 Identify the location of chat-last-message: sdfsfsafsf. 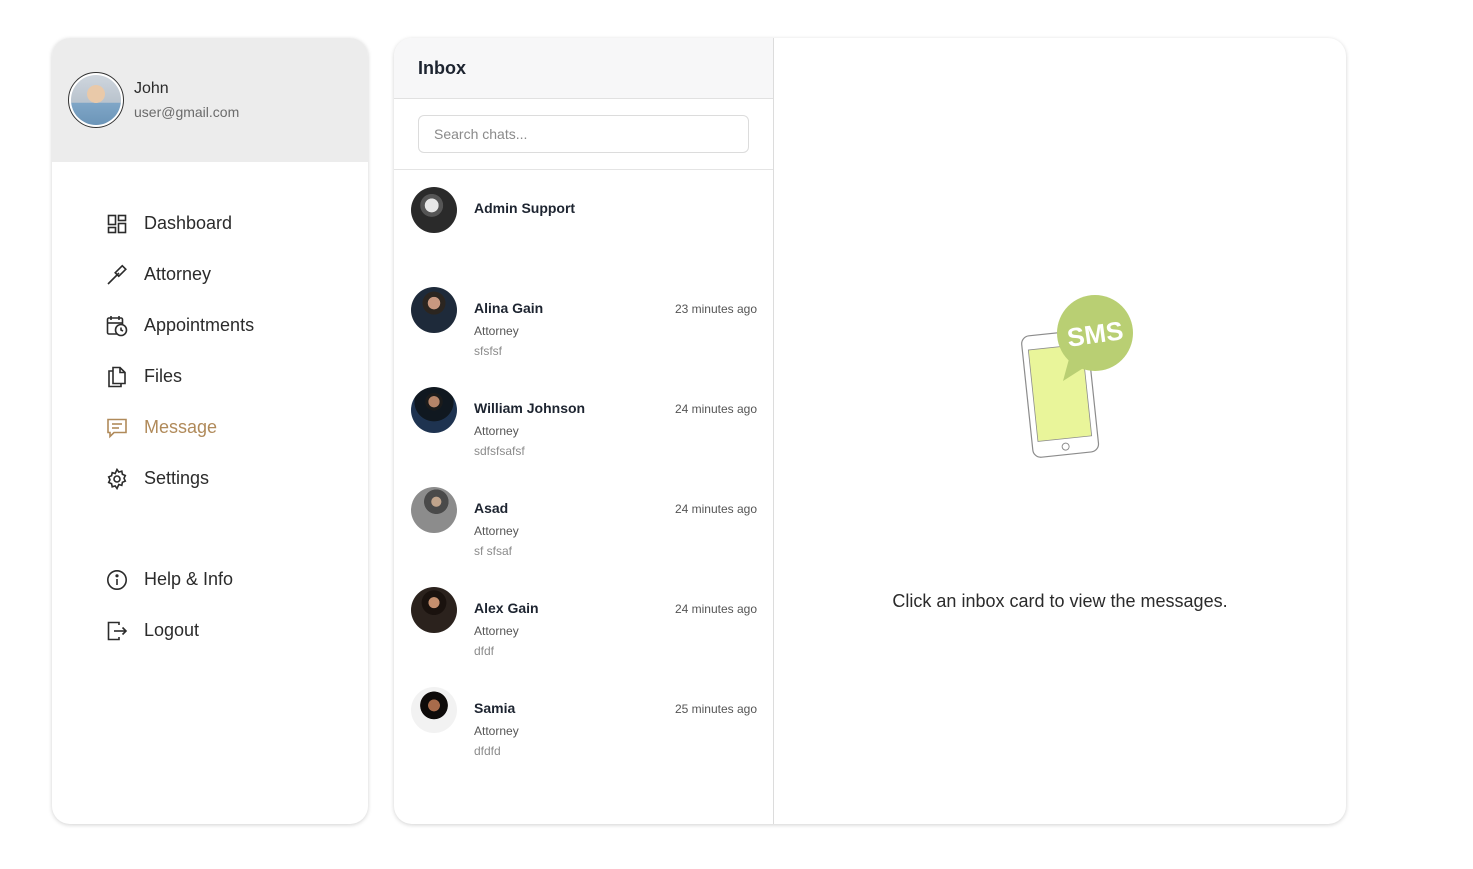
(499, 451).